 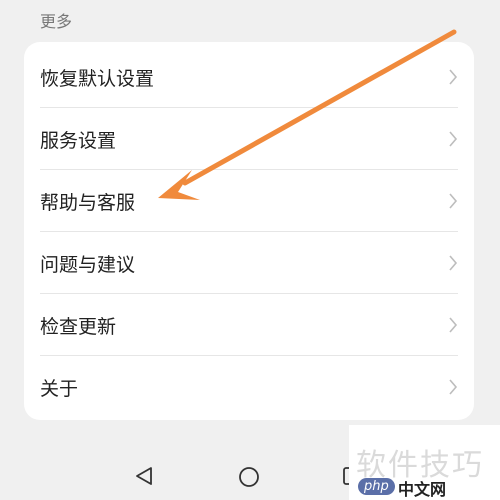 I want to click on menu-item-feedback: 问题与建议, so click(x=249, y=263).